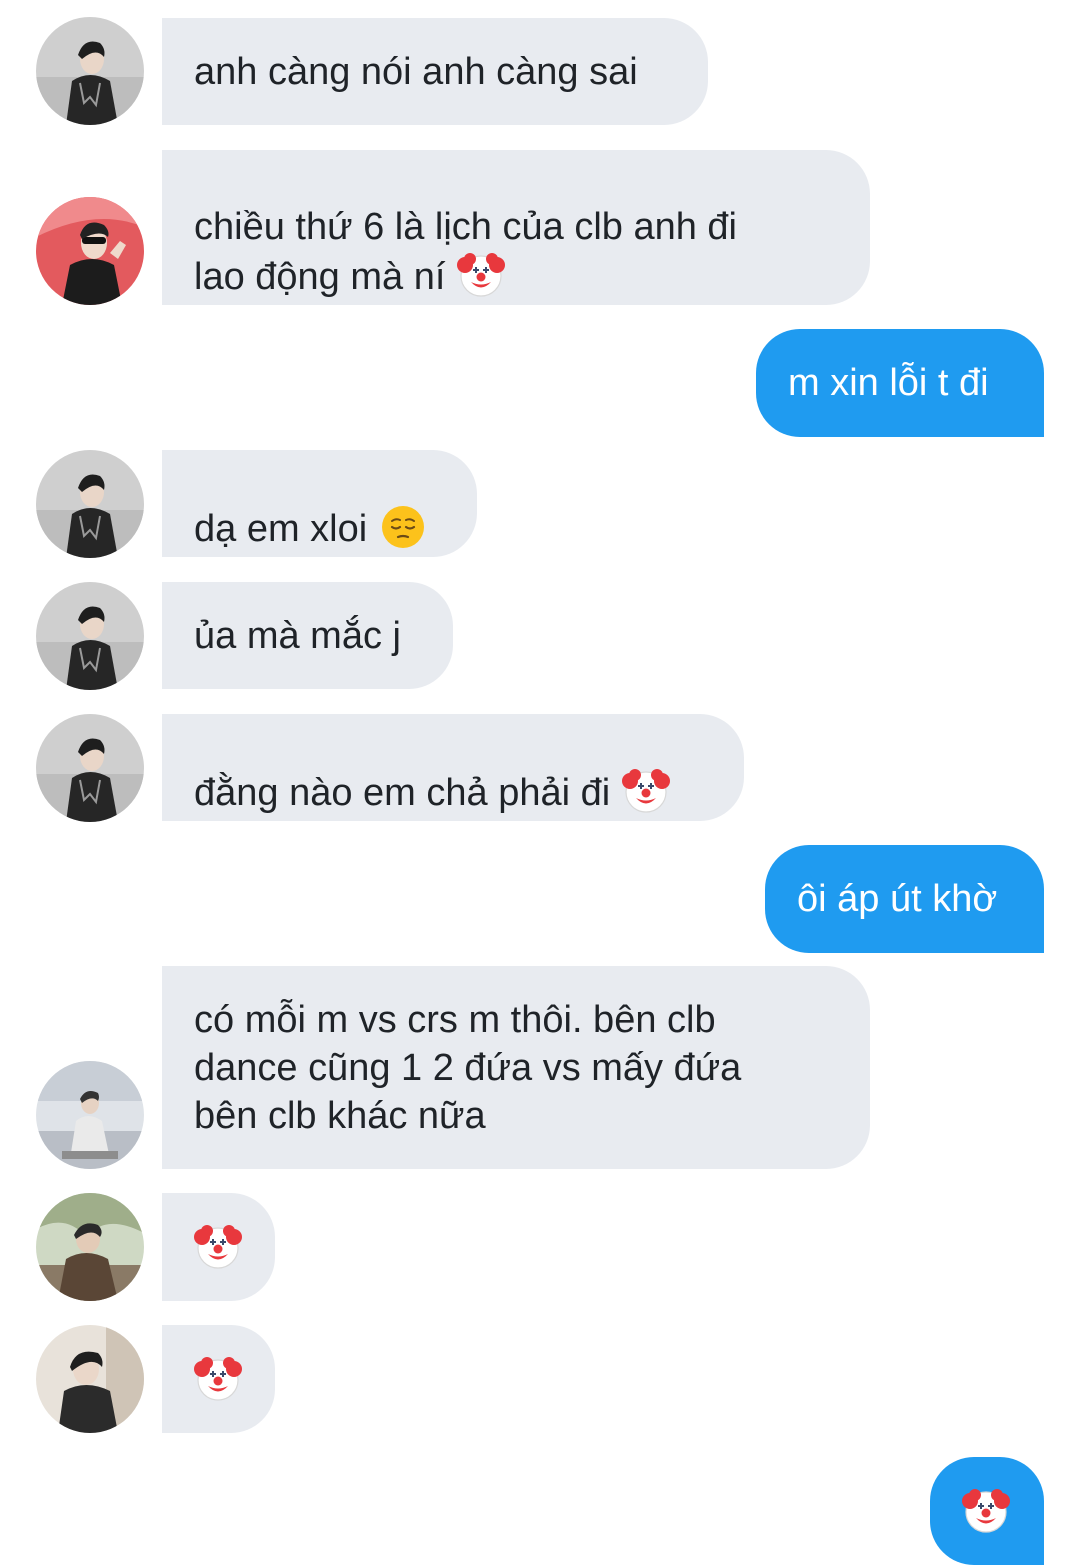  Describe the element at coordinates (403, 526) in the screenshot. I see `pensive-face-icon` at that location.